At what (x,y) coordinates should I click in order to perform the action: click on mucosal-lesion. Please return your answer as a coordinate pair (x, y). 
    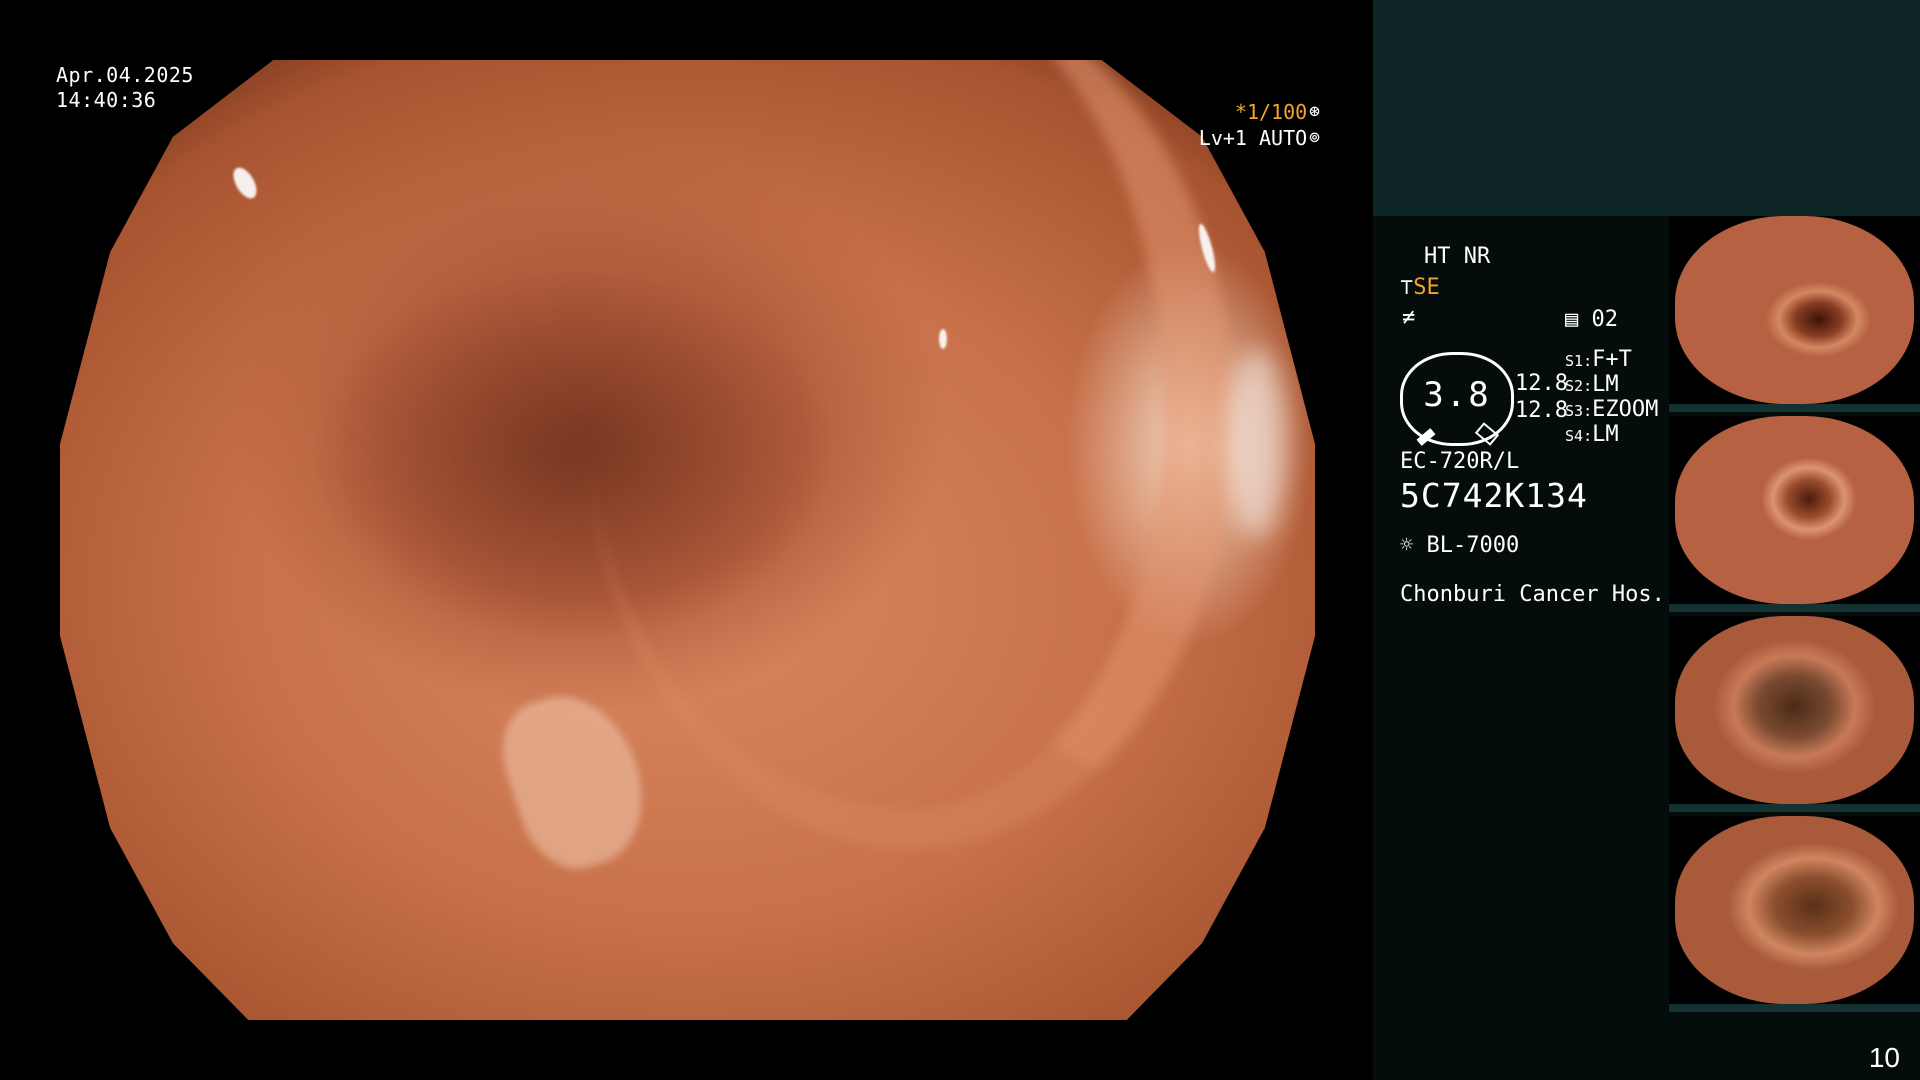
    Looking at the image, I should click on (574, 780).